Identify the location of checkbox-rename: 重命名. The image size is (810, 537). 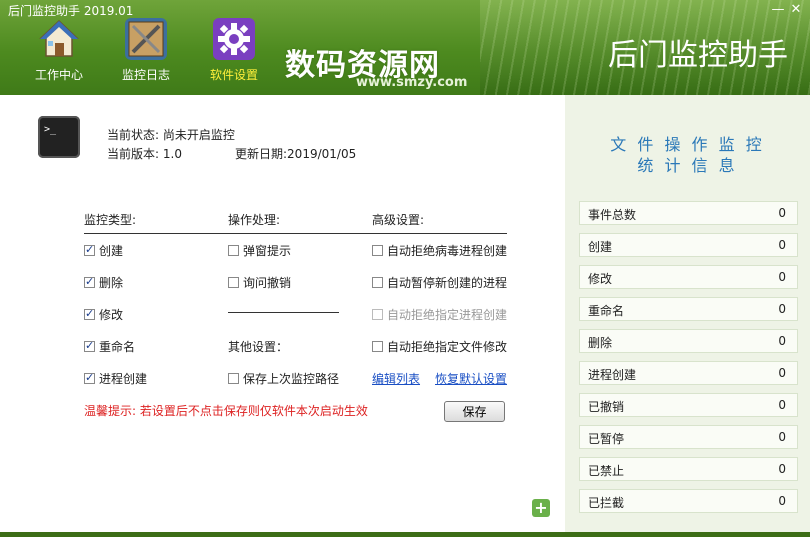
(109, 346).